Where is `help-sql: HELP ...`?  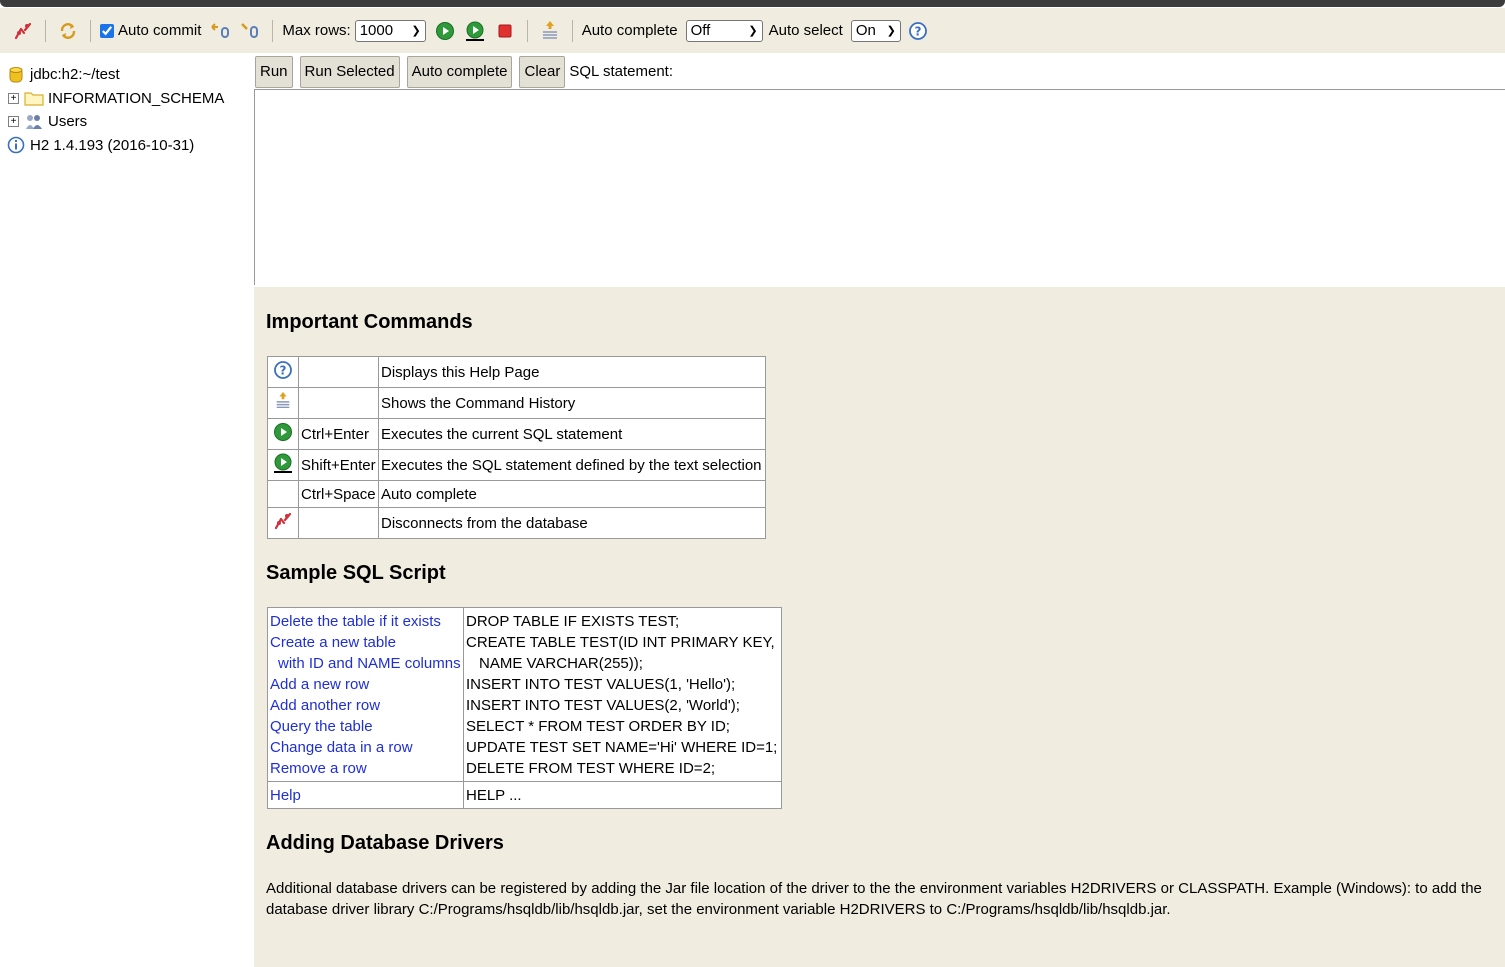 help-sql: HELP ... is located at coordinates (494, 795).